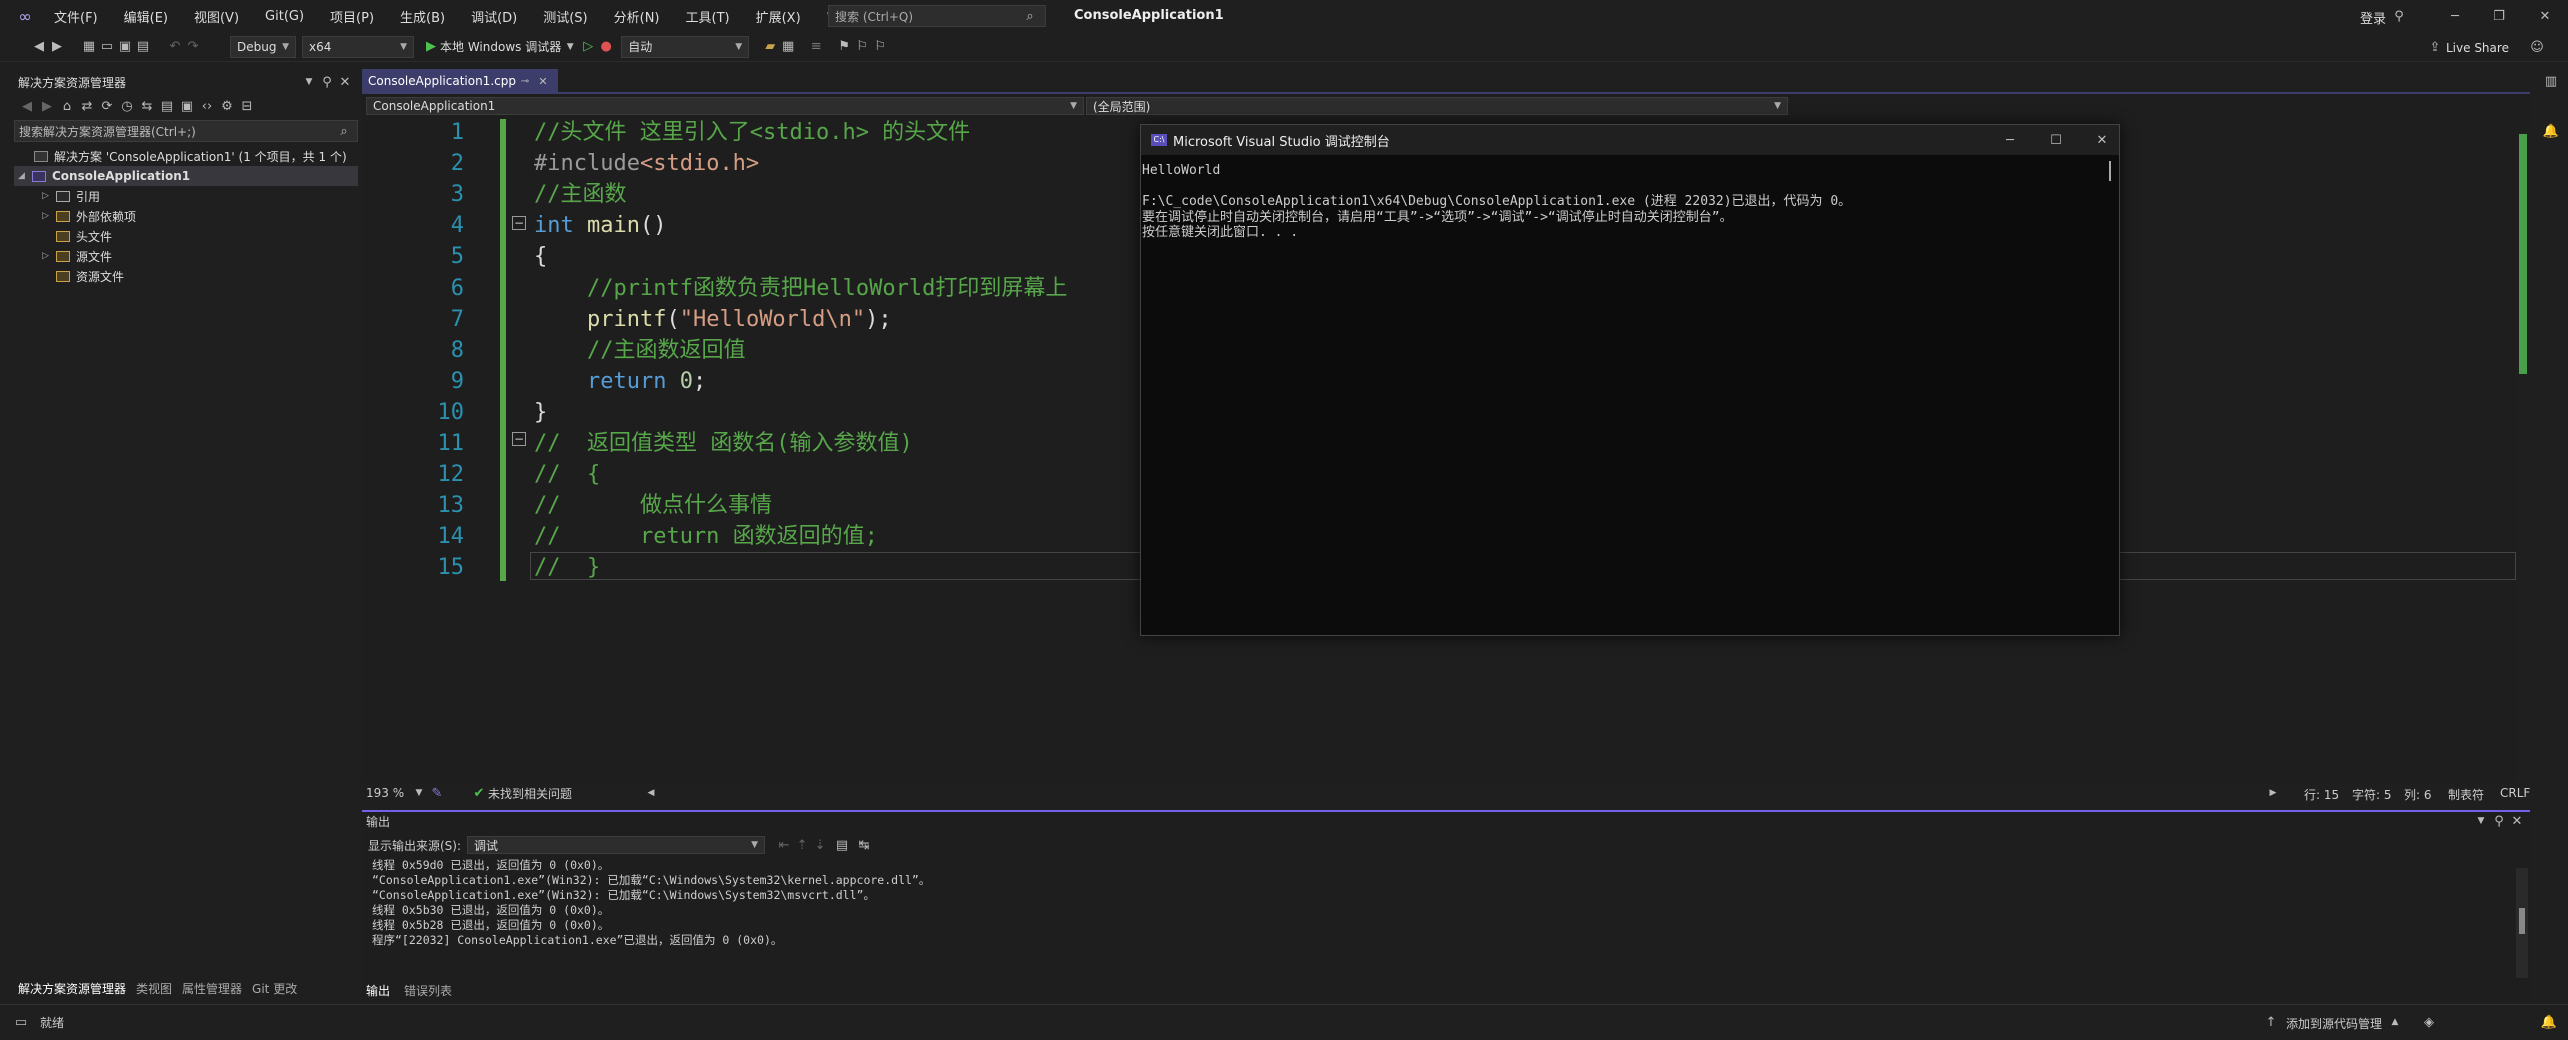  What do you see at coordinates (107, 47) in the screenshot?
I see `open-icon: ▭` at bounding box center [107, 47].